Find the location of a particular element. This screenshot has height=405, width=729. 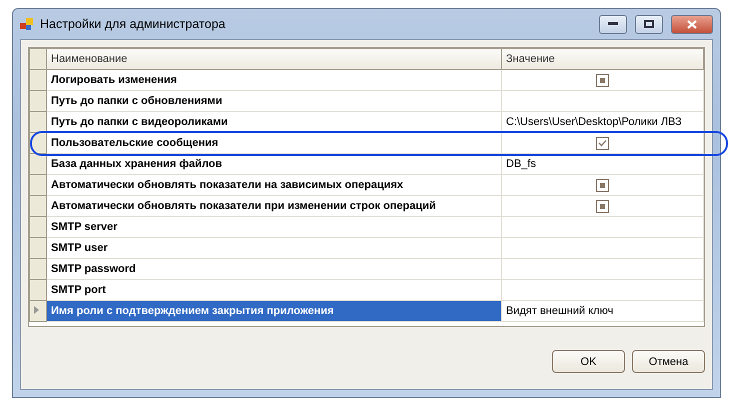

minimize-button is located at coordinates (613, 24).